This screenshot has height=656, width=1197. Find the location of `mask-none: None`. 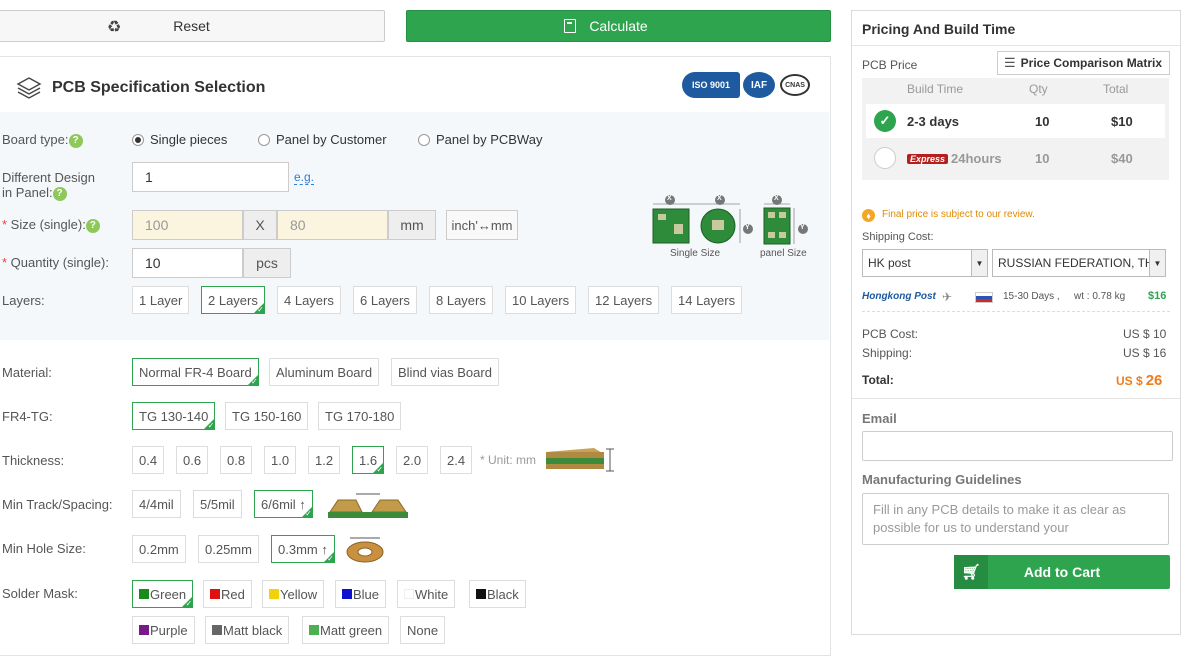

mask-none: None is located at coordinates (423, 630).